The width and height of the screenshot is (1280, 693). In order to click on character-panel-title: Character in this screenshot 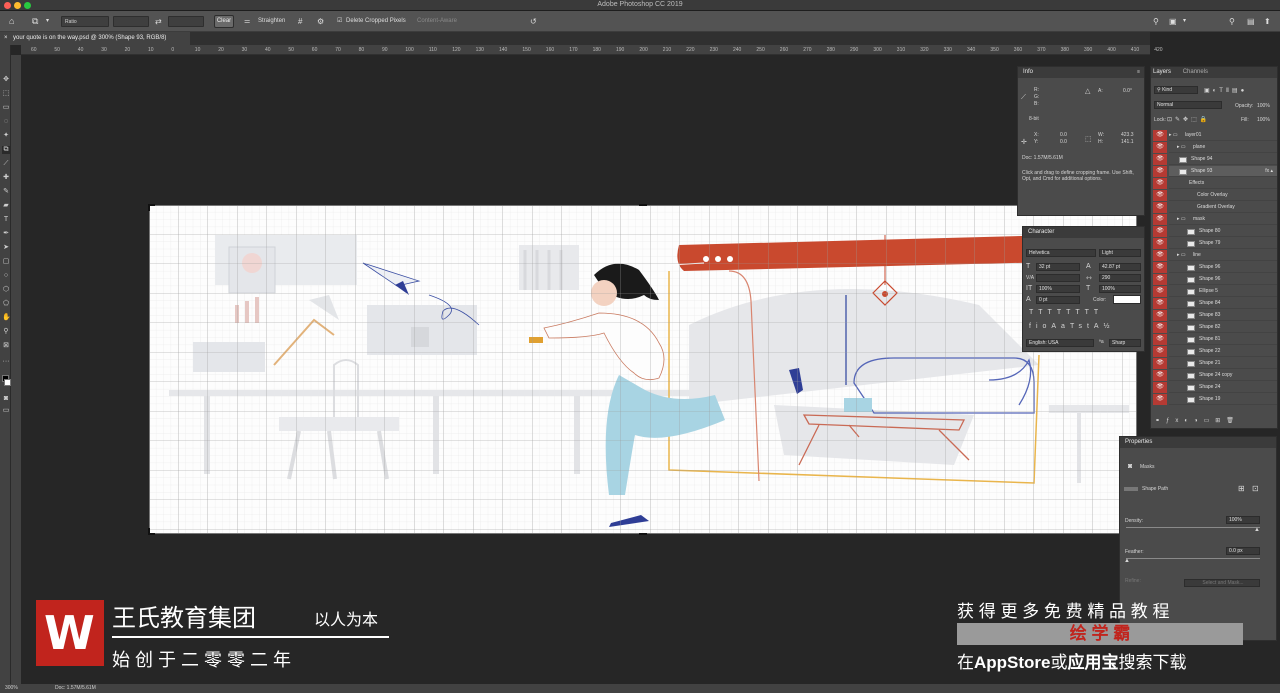, I will do `click(1083, 232)`.